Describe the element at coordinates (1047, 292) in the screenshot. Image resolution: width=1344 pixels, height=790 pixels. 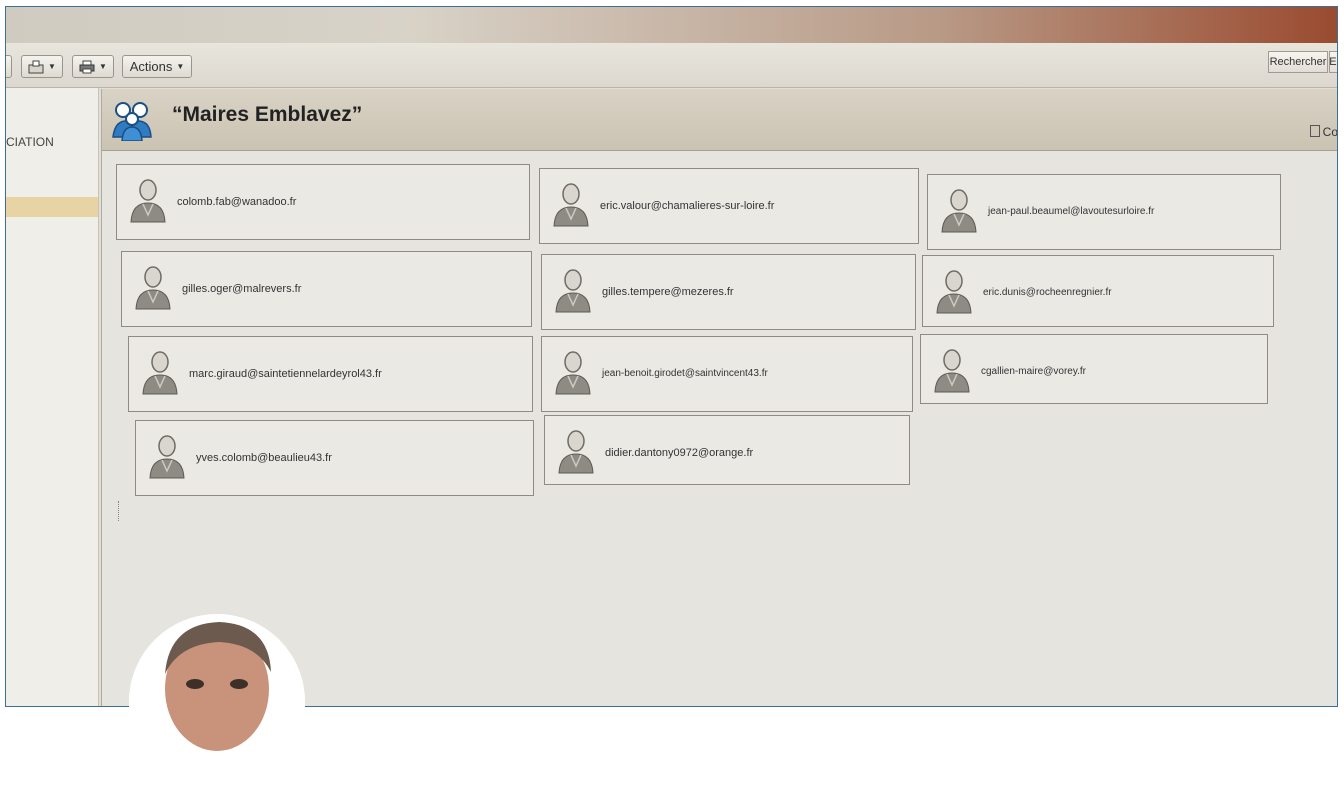
I see `contact-email: eric.dunis@rocheenregnier.fr` at that location.